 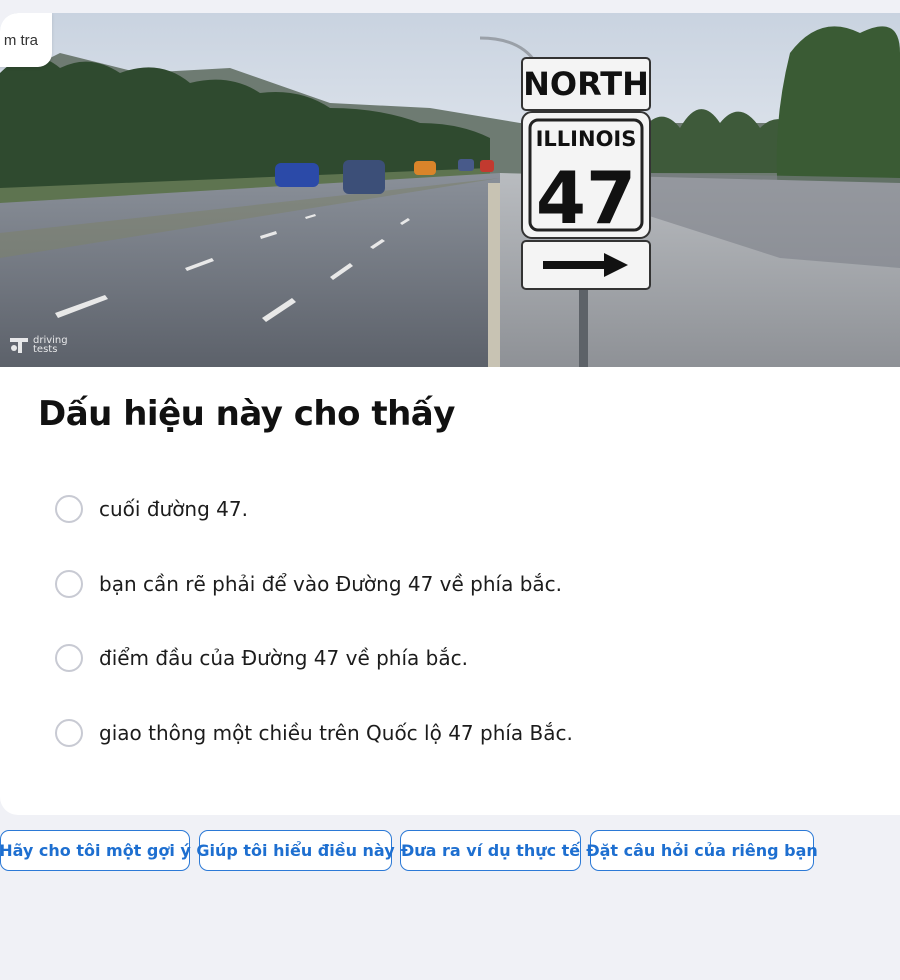 I want to click on answer-option-1: cuối đường 47., so click(x=314, y=509).